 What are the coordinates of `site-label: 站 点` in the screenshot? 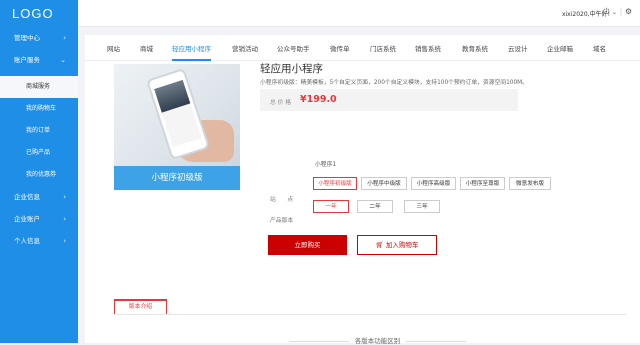 It's located at (282, 200).